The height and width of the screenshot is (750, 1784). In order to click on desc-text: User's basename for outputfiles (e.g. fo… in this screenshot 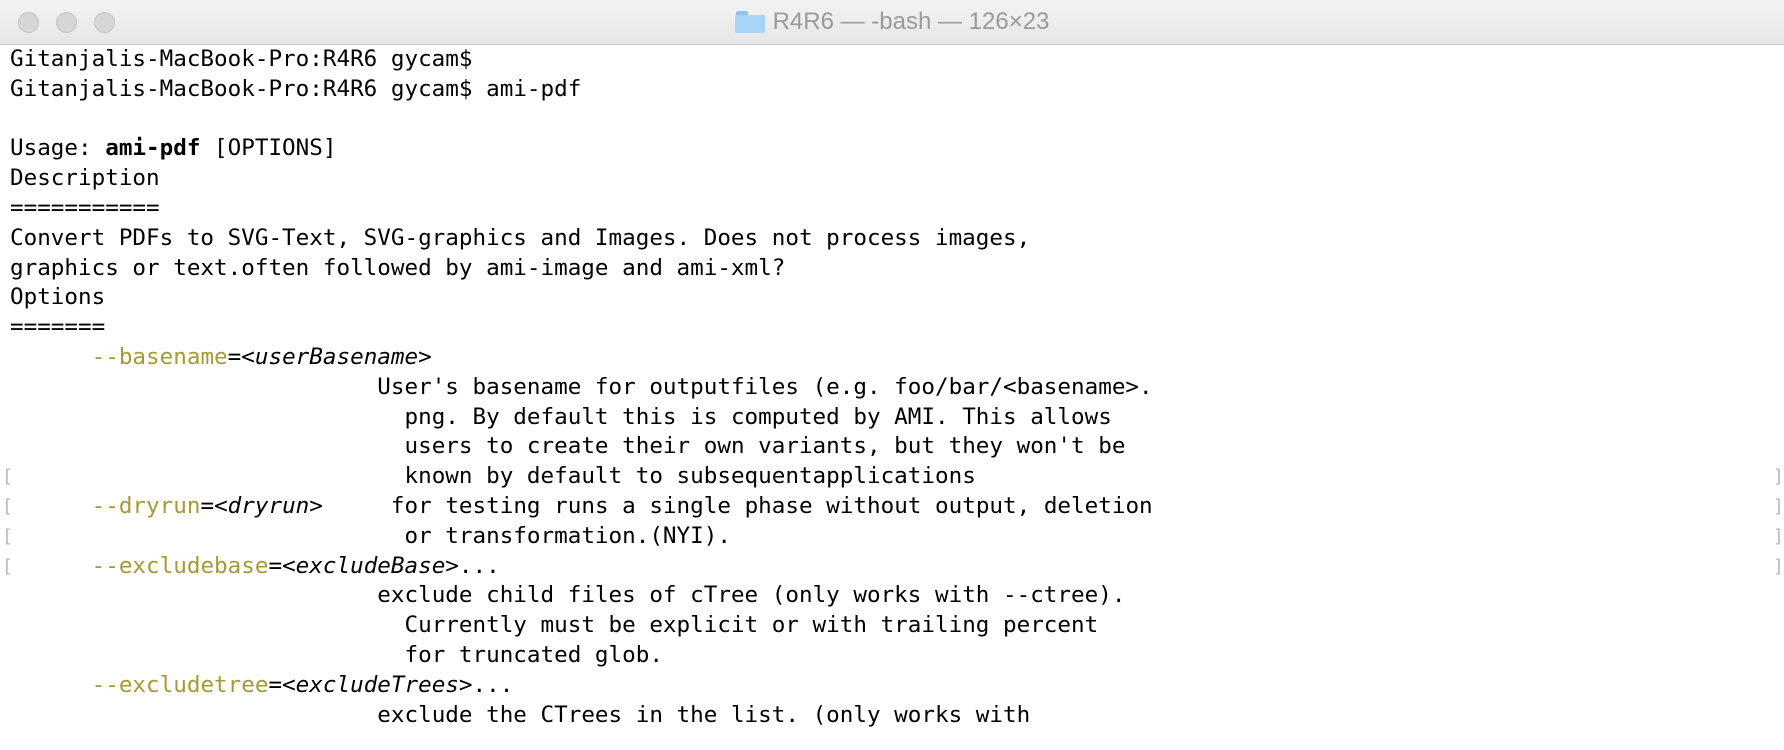, I will do `click(765, 386)`.